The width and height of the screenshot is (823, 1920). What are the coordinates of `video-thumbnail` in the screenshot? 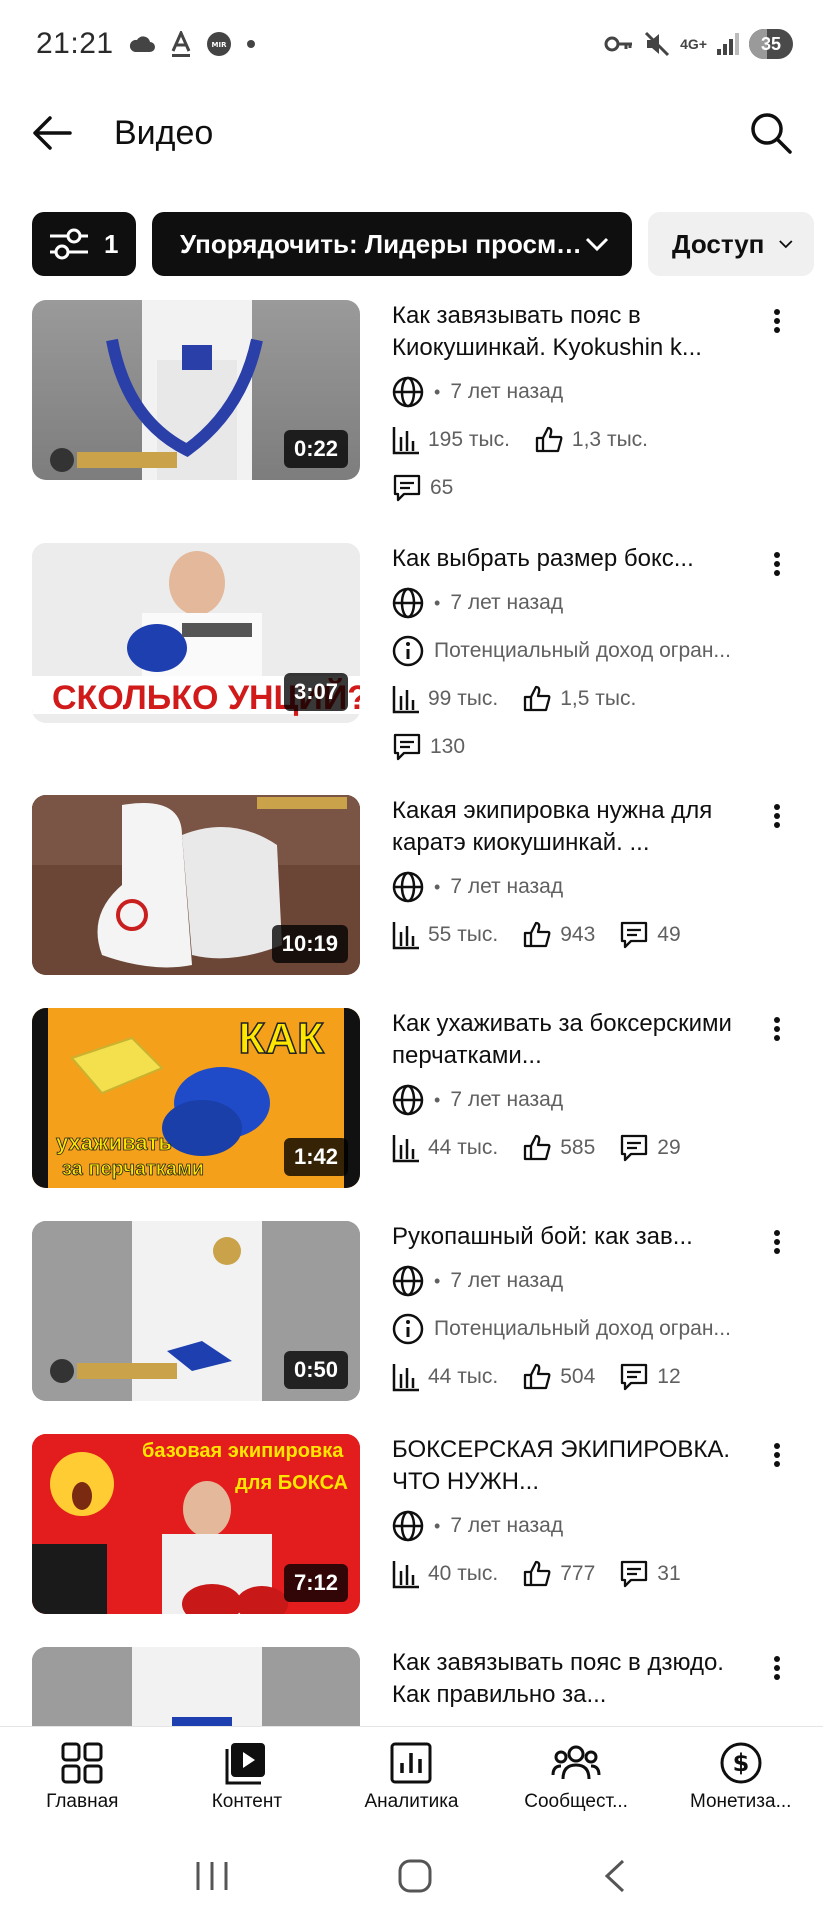 It's located at (196, 1686).